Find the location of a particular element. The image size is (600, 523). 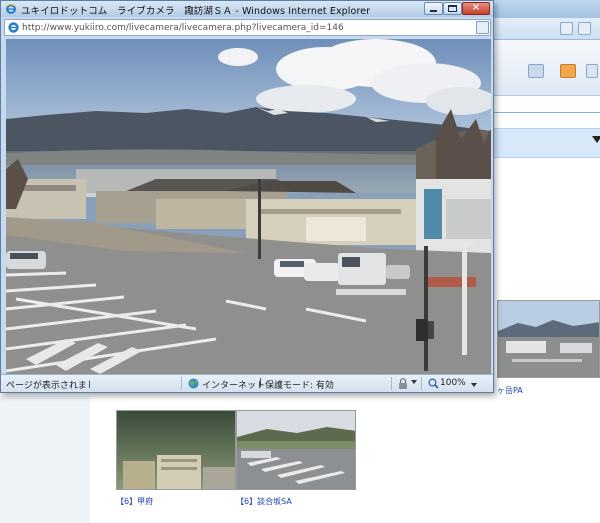

camera-thumbnail-kofu is located at coordinates (176, 450).